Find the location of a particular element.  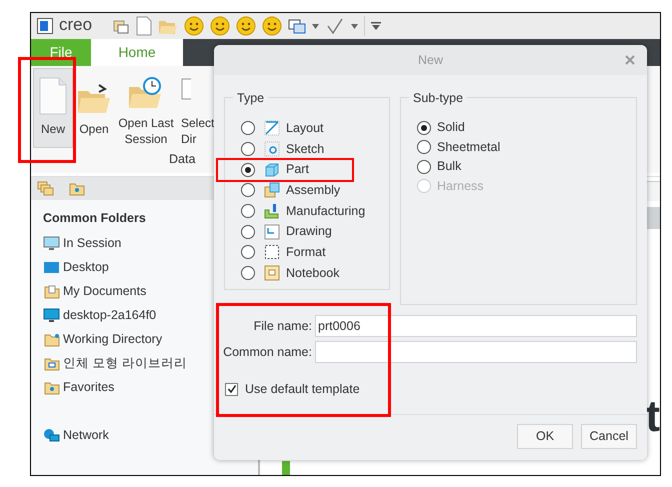

option-label: Assembly is located at coordinates (313, 191).